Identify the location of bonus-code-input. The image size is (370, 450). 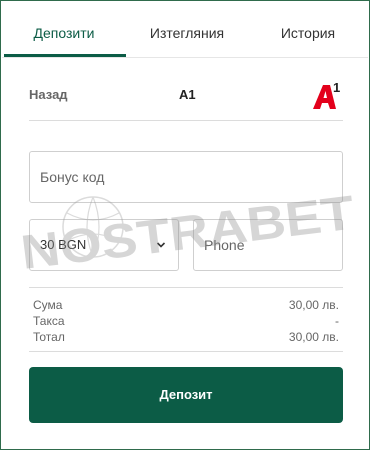
(186, 177).